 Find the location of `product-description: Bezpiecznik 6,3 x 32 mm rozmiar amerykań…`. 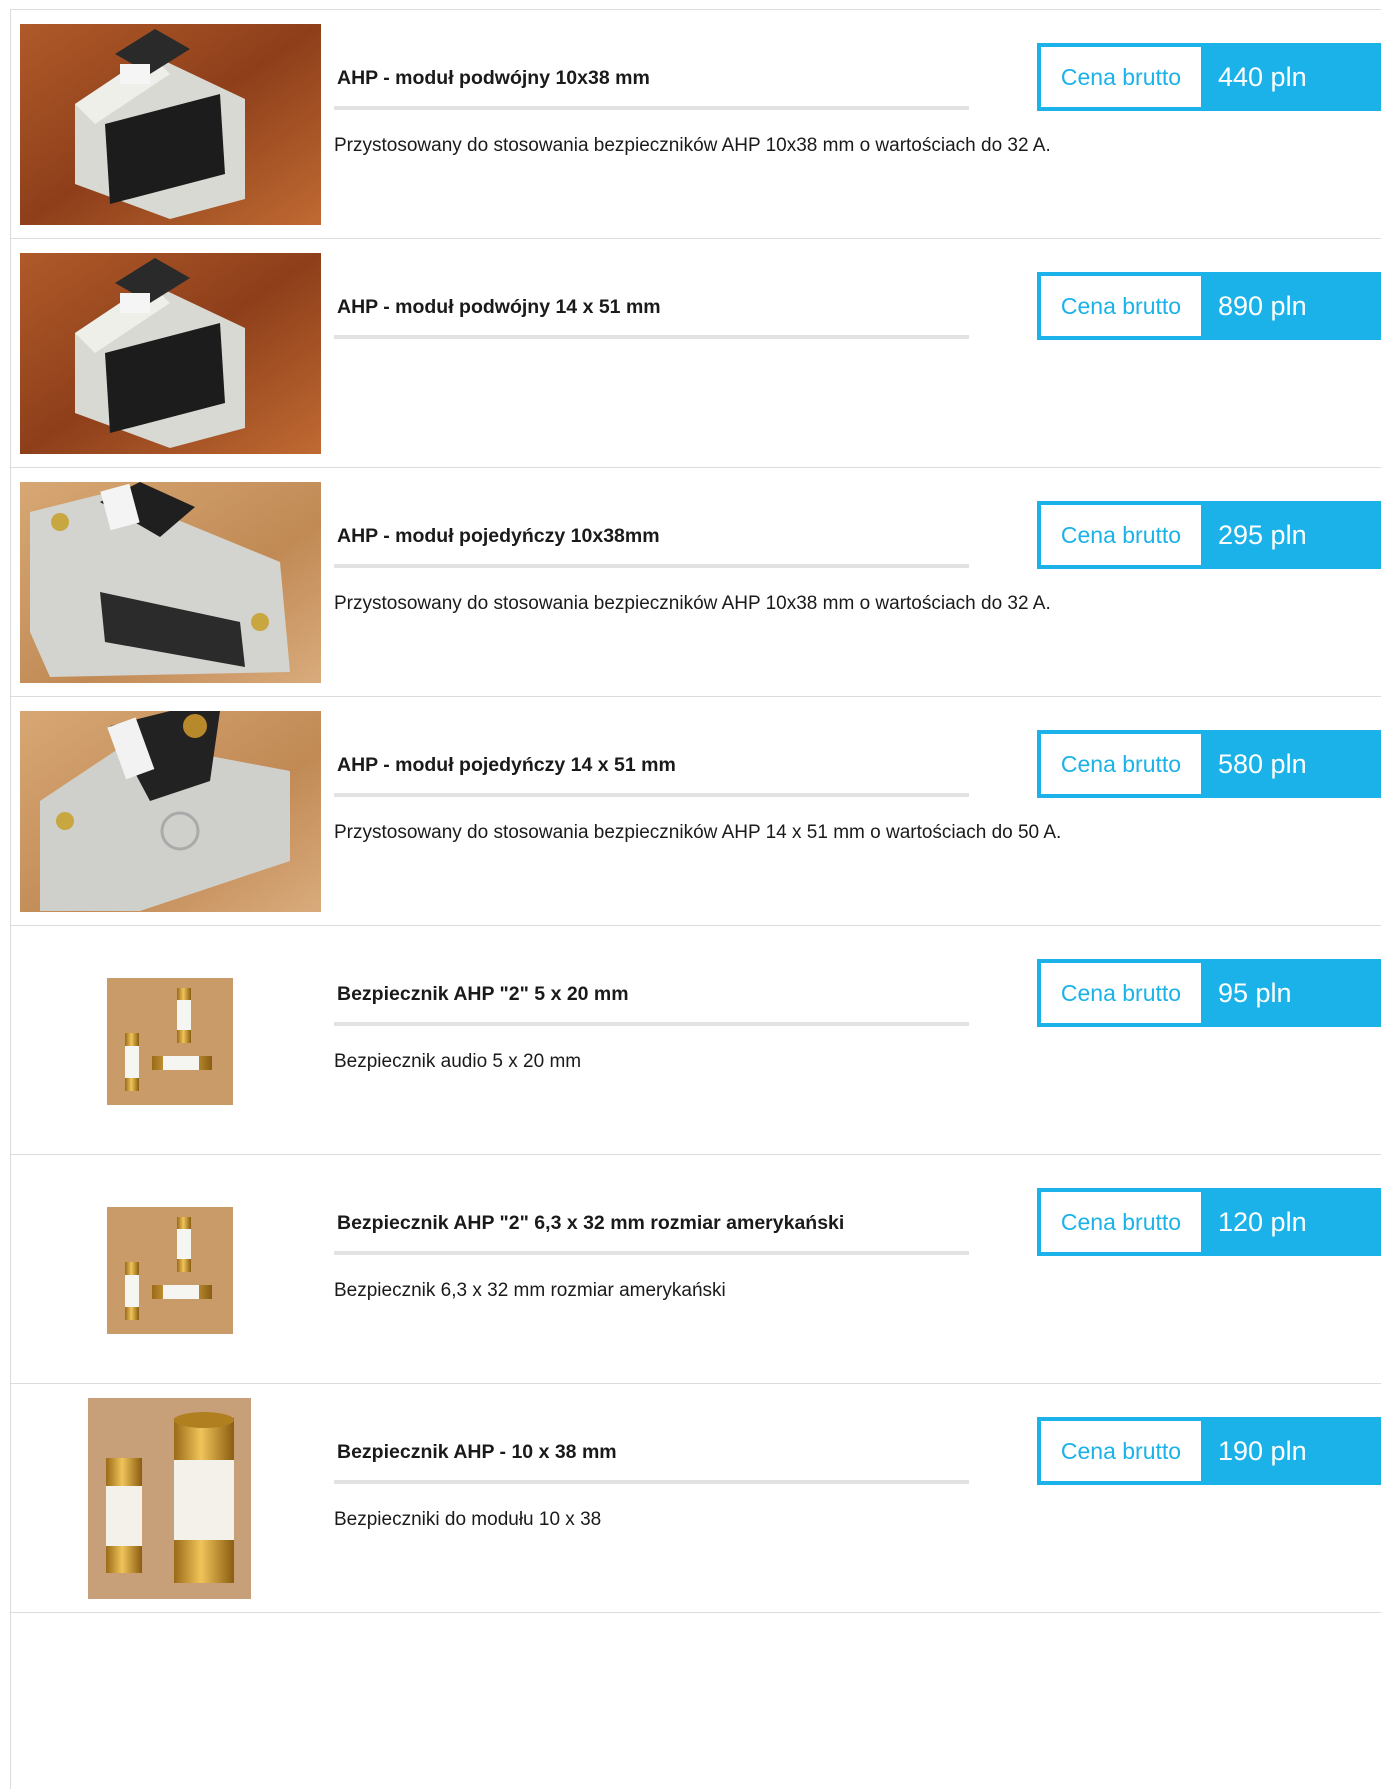

product-description: Bezpiecznik 6,3 x 32 mm rozmiar amerykań… is located at coordinates (530, 1290).